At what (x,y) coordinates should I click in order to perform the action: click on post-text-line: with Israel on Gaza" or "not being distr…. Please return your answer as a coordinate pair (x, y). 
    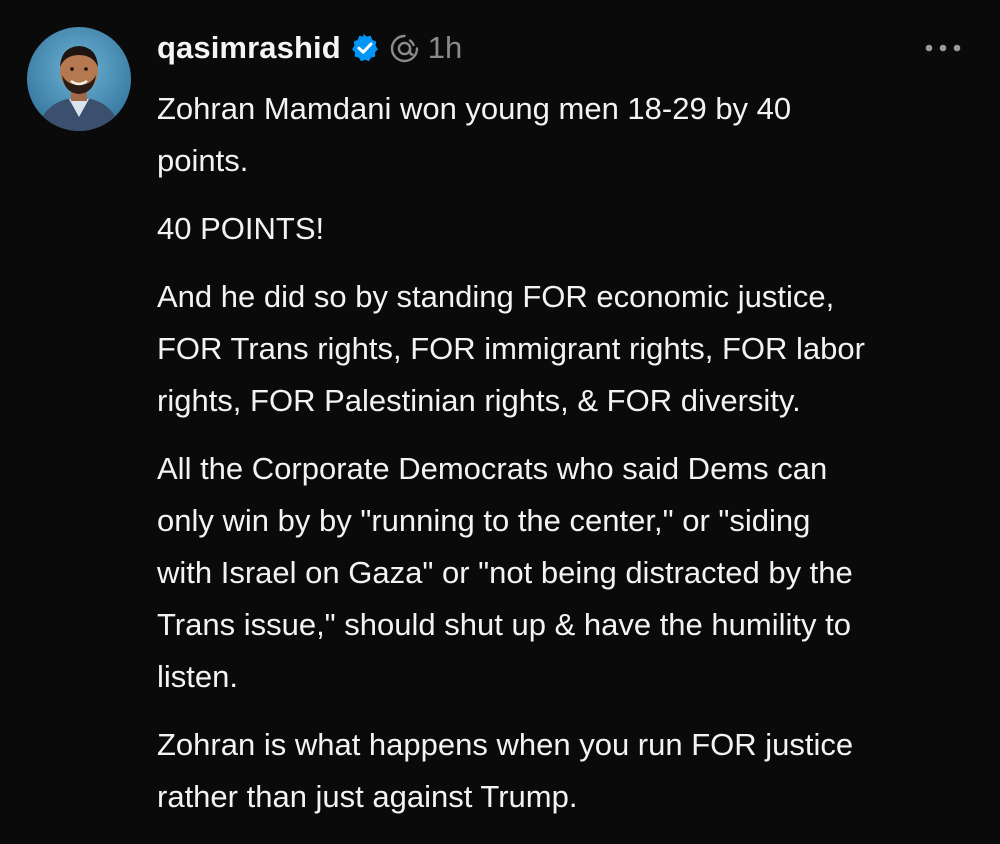
    Looking at the image, I should click on (505, 572).